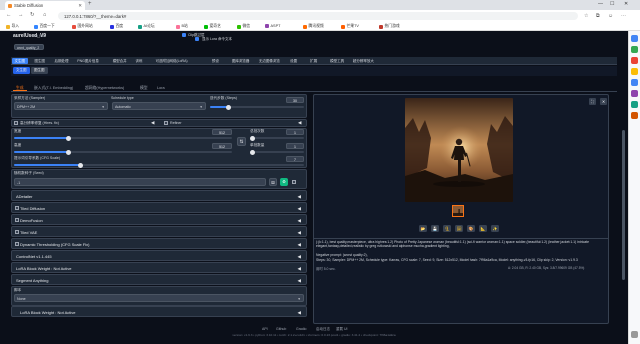 The width and height of the screenshot is (640, 344). Describe the element at coordinates (458, 211) in the screenshot. I see `image-thumbnail` at that location.